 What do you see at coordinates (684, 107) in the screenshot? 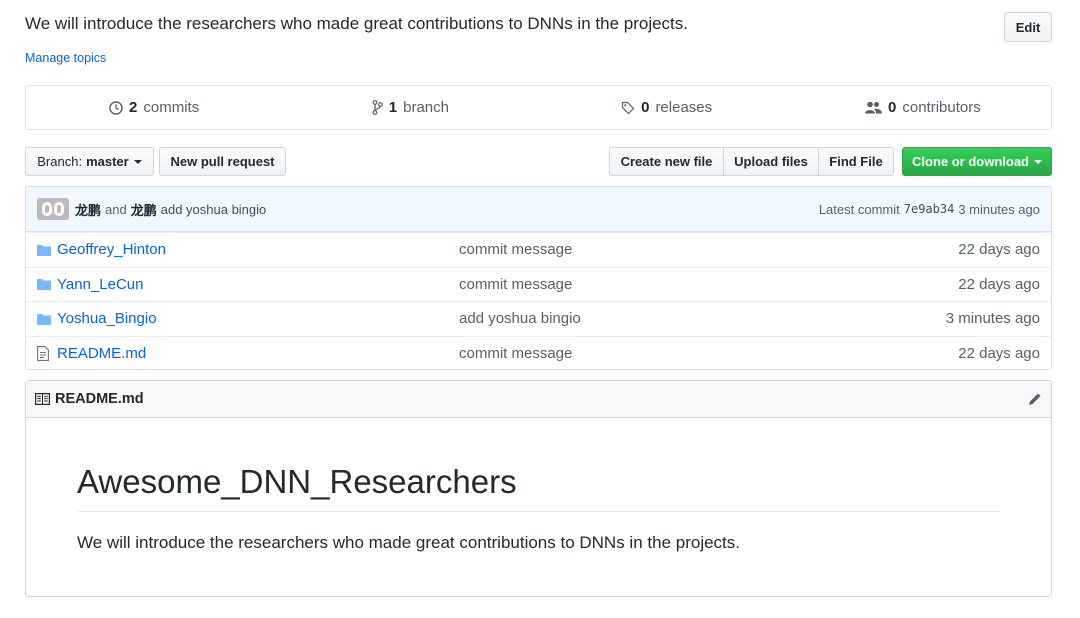
I see `releases-label: releases` at bounding box center [684, 107].